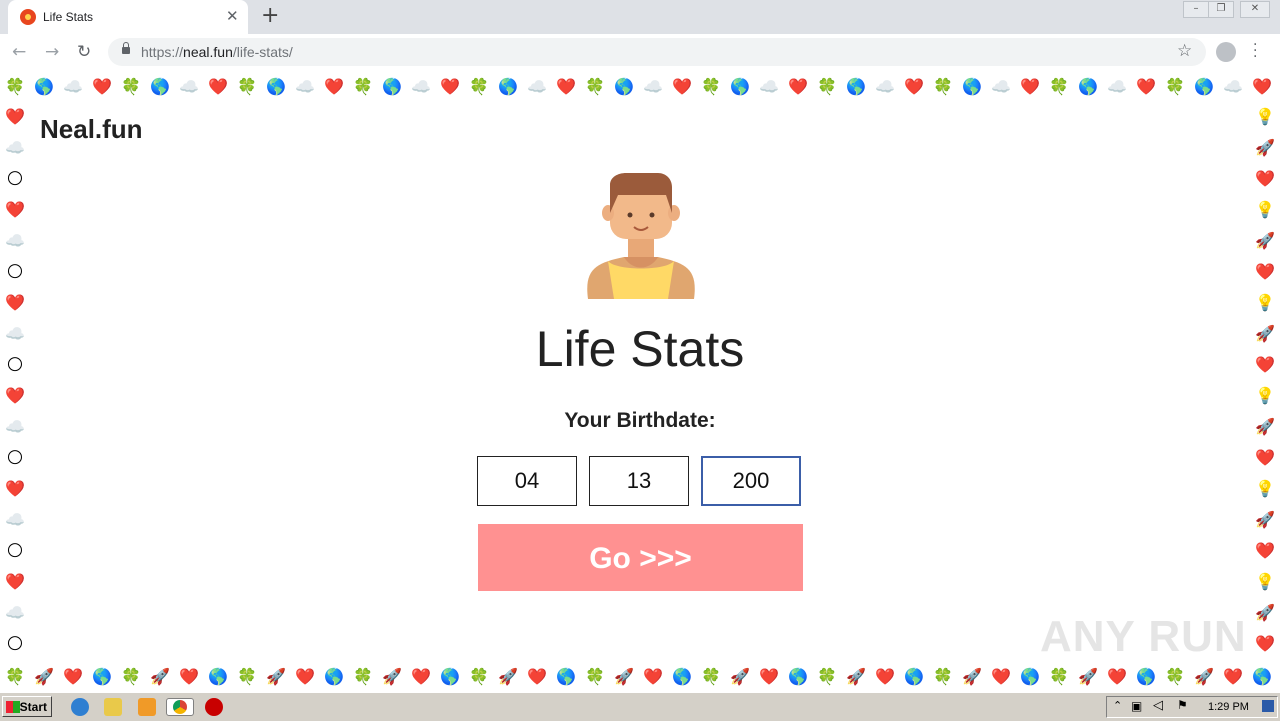 The height and width of the screenshot is (721, 1280). I want to click on address-bar: https://neal.fun/life-stats/ ☆, so click(657, 52).